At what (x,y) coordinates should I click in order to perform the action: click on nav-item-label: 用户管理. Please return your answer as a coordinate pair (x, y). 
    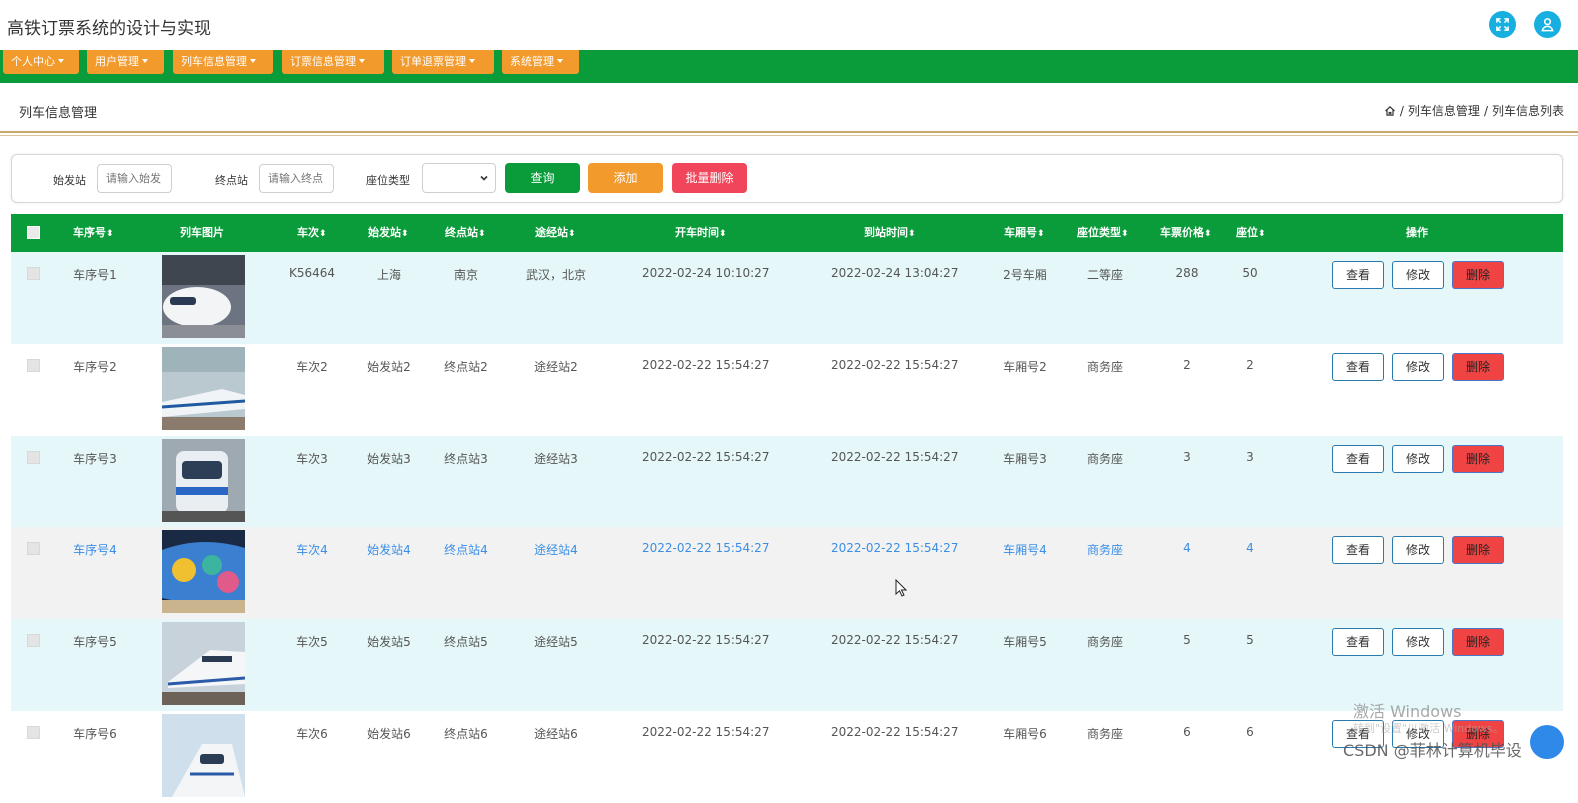
    Looking at the image, I should click on (117, 61).